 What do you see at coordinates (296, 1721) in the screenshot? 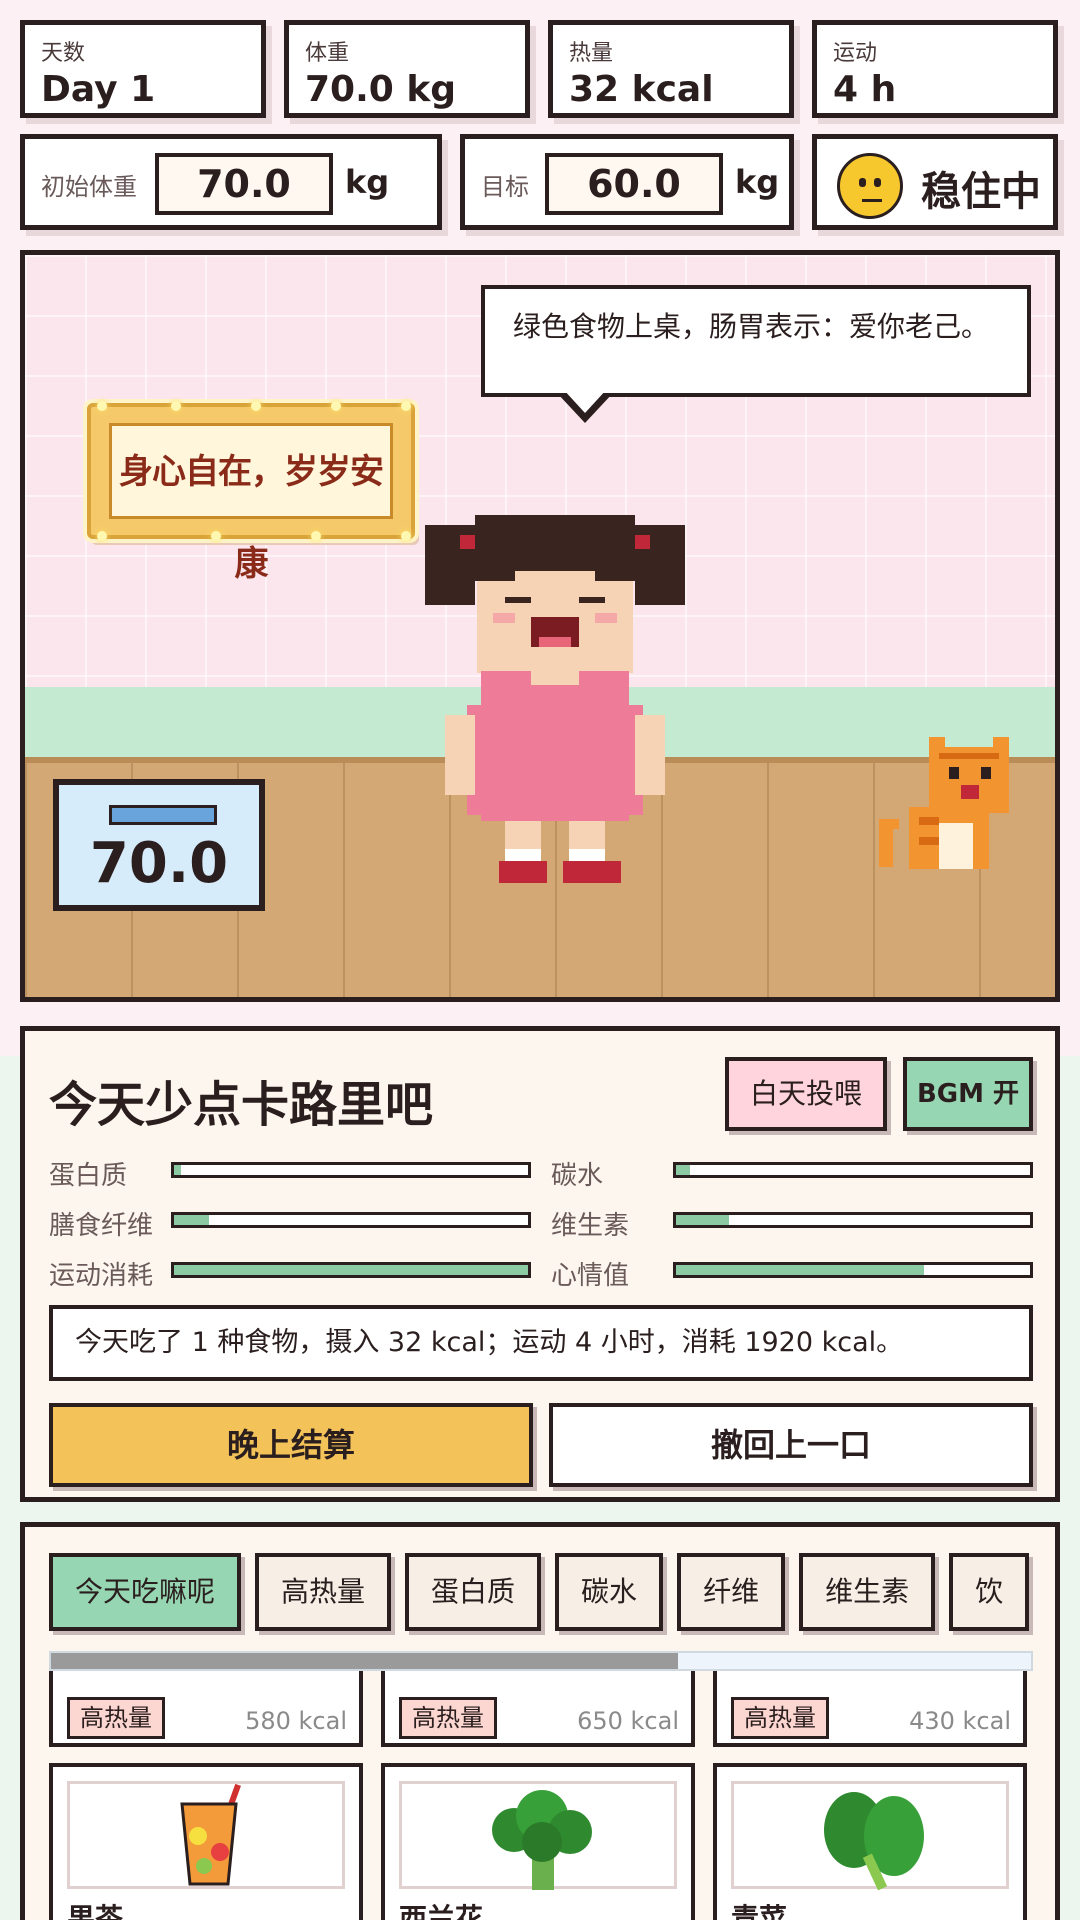
I see `food-kcal: 580 kcal` at bounding box center [296, 1721].